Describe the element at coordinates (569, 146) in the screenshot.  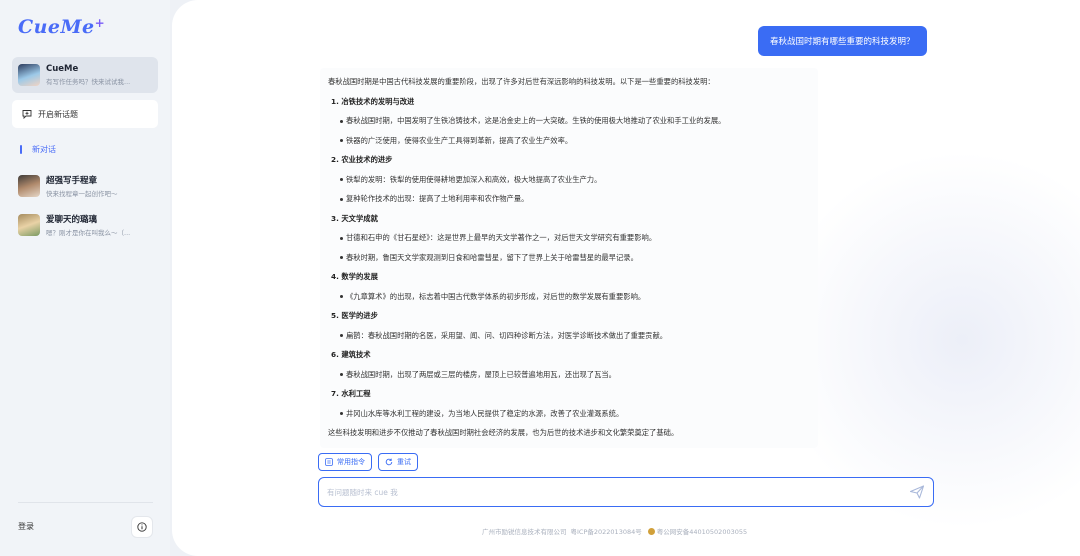
I see `answer-bullet: 铁器的广泛使用，使得农业生产工具得到革新，提高了农业生产效率。` at that location.